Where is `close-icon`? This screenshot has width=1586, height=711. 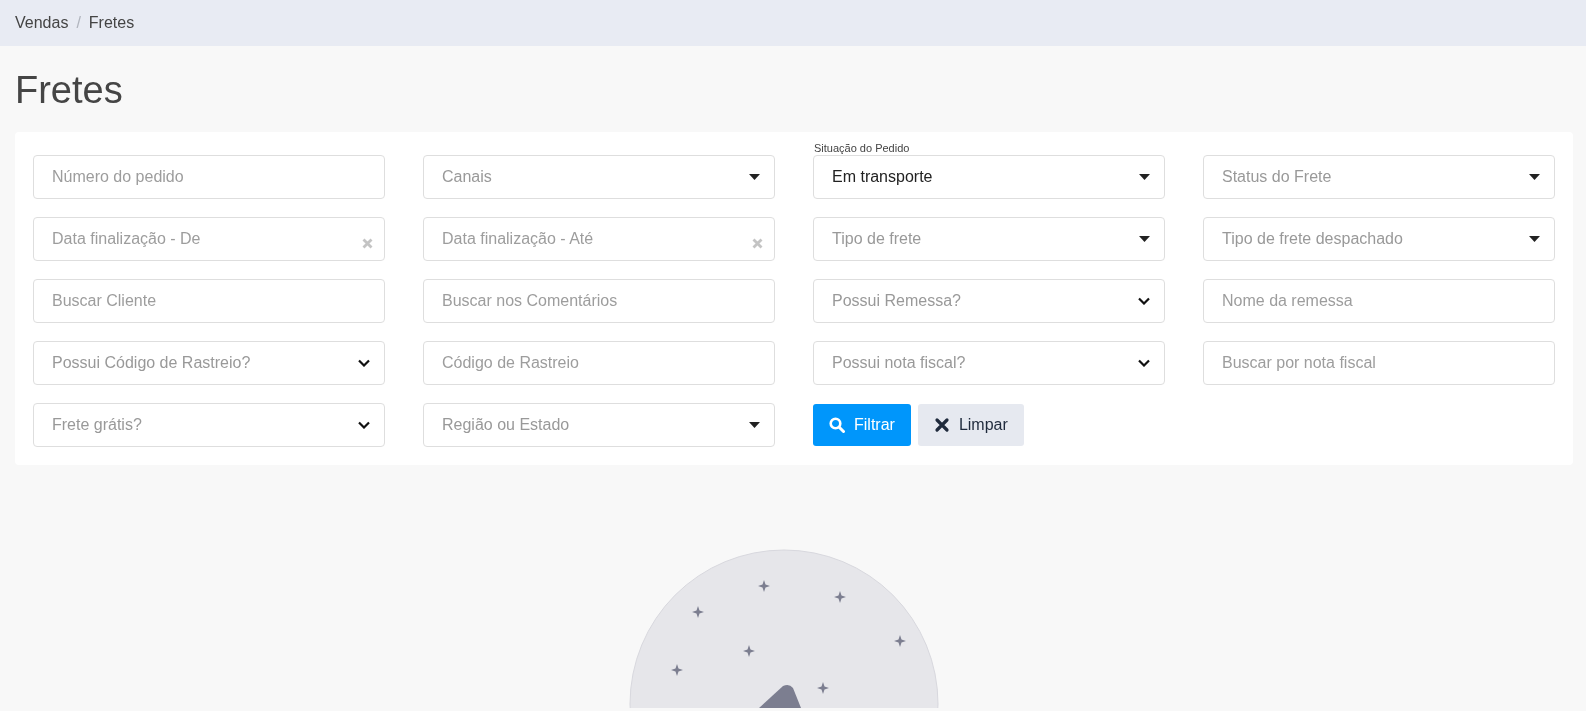
close-icon is located at coordinates (941, 425).